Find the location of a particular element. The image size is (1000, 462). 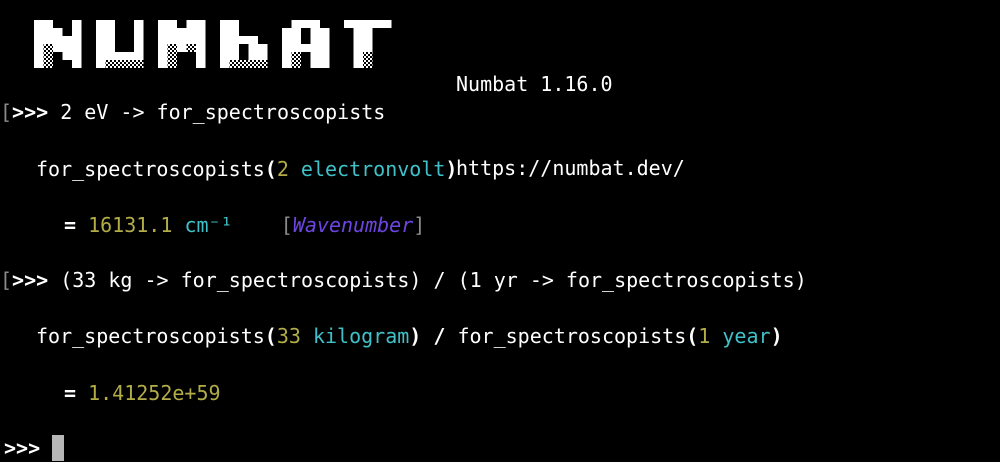

result-type: Wavenumber is located at coordinates (353, 225).